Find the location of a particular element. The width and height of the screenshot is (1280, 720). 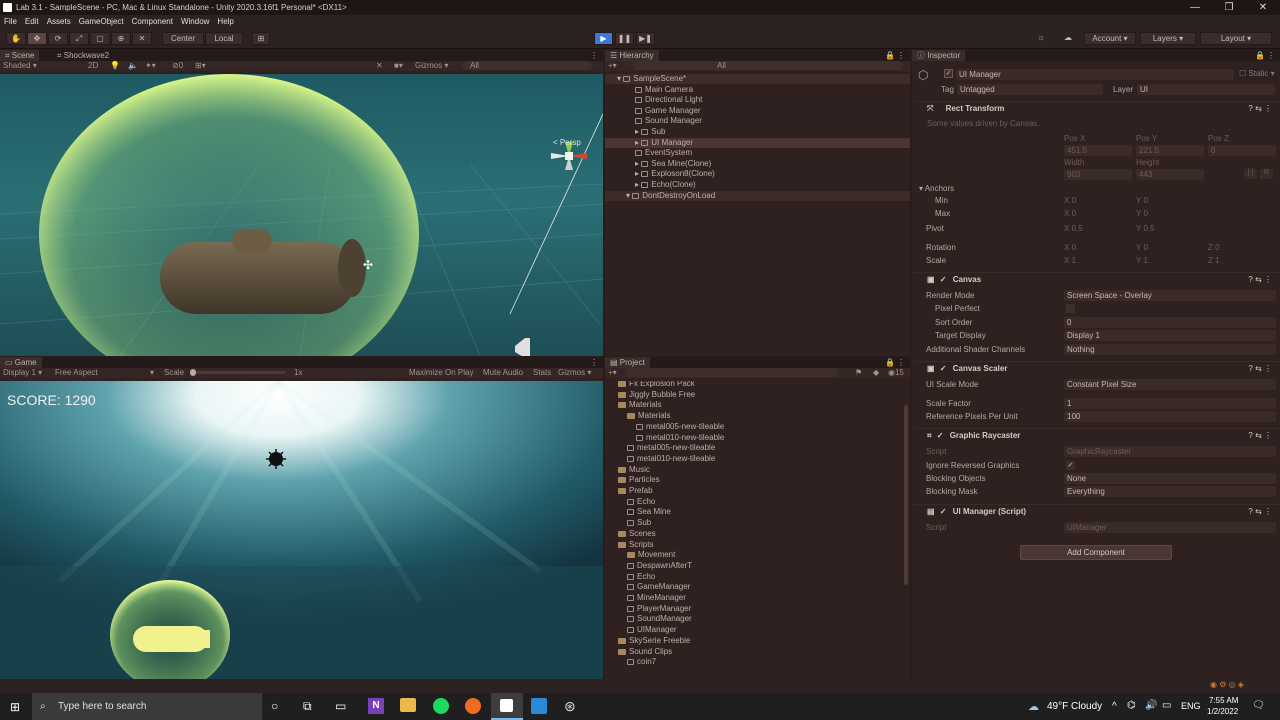

project-folder-item: Scenes is located at coordinates (630, 534).